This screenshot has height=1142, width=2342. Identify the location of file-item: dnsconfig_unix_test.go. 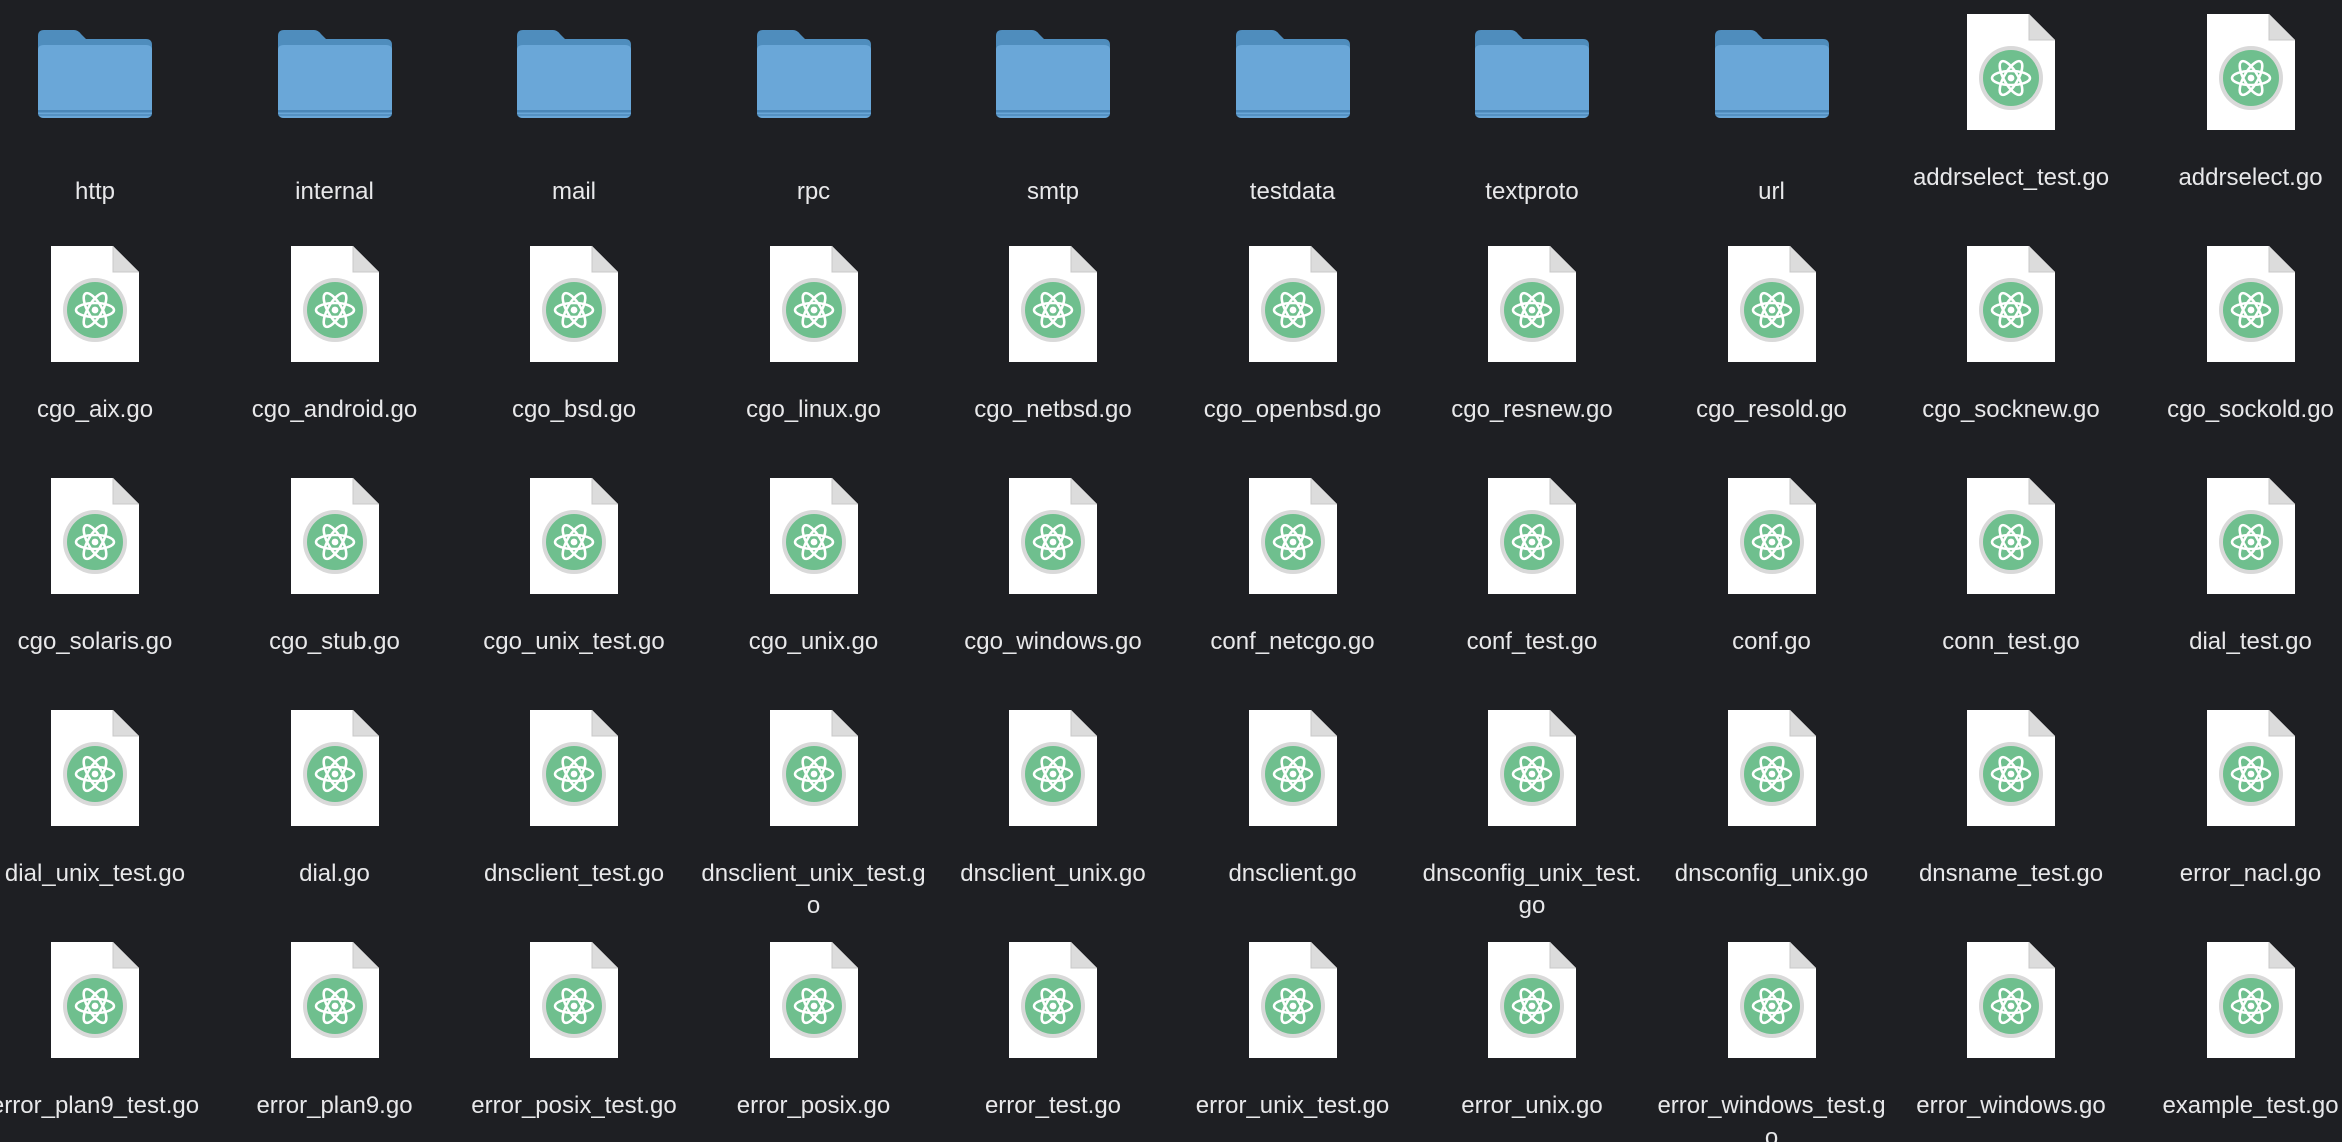
(1532, 811).